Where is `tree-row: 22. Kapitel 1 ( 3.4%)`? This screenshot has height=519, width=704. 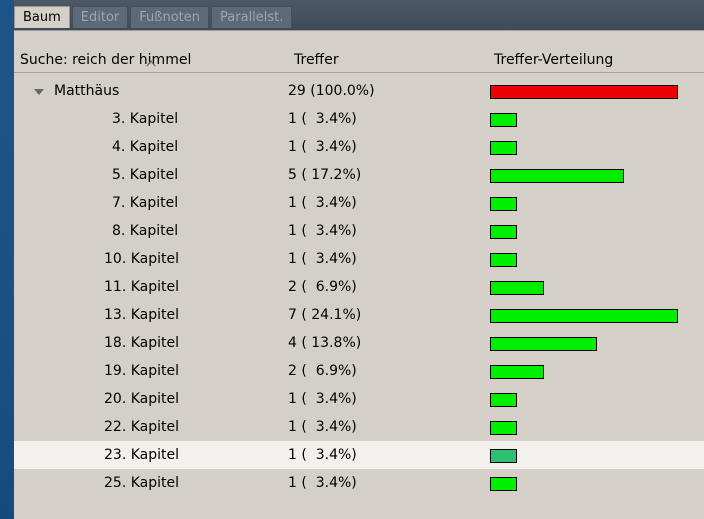
tree-row: 22. Kapitel 1 ( 3.4%) is located at coordinates (359, 427).